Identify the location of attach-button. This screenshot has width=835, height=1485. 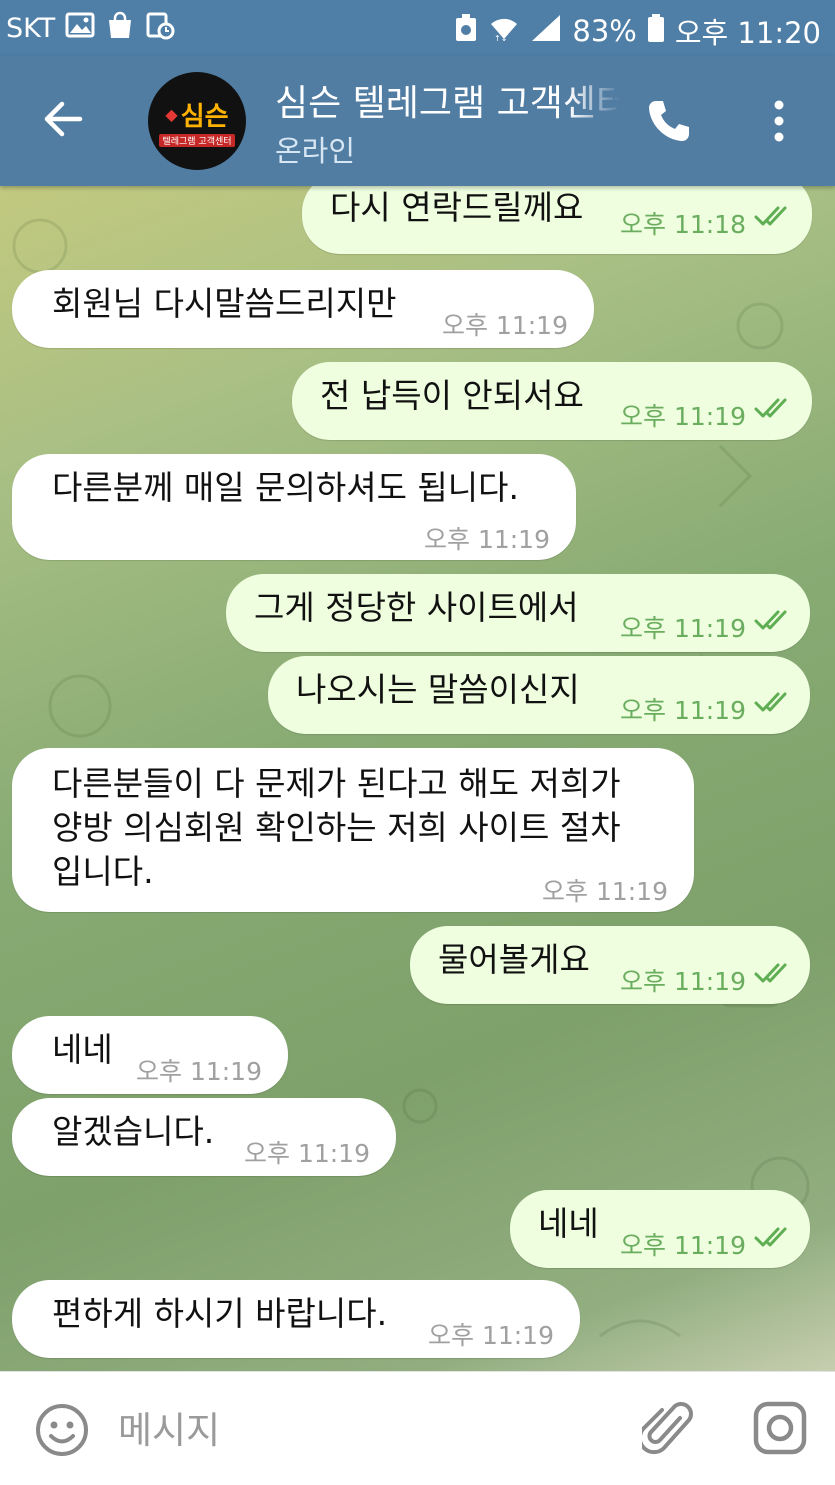
(665, 1428).